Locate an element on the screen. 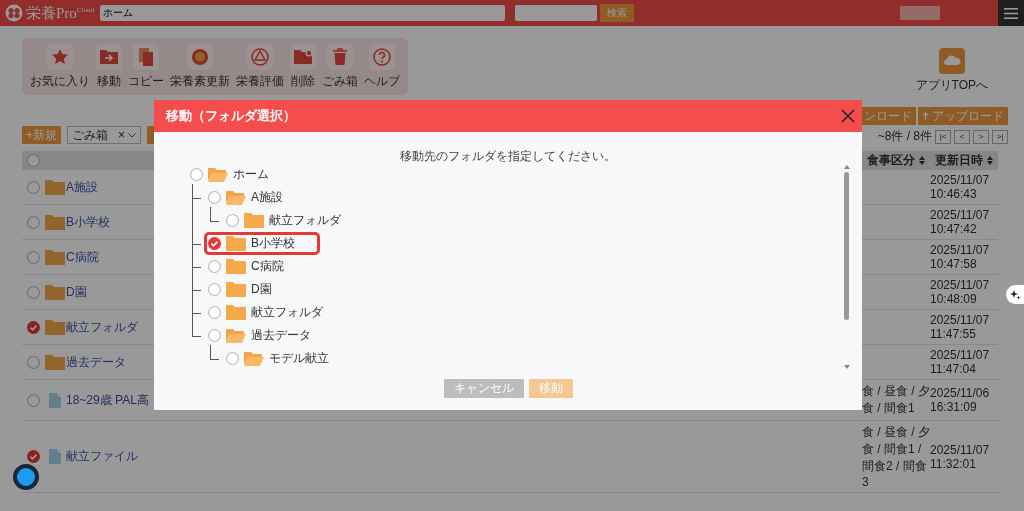  file-link: 18~29歳 PAL高 is located at coordinates (107, 400).